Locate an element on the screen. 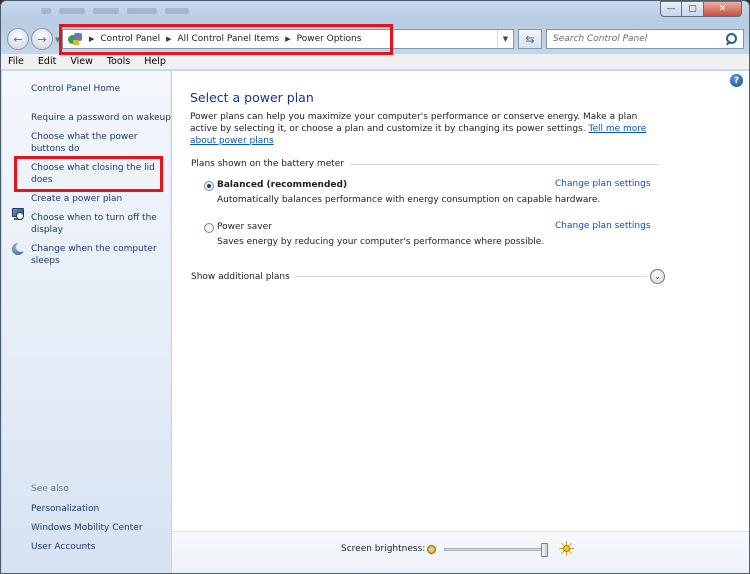  brightness-slider-track is located at coordinates (496, 549).